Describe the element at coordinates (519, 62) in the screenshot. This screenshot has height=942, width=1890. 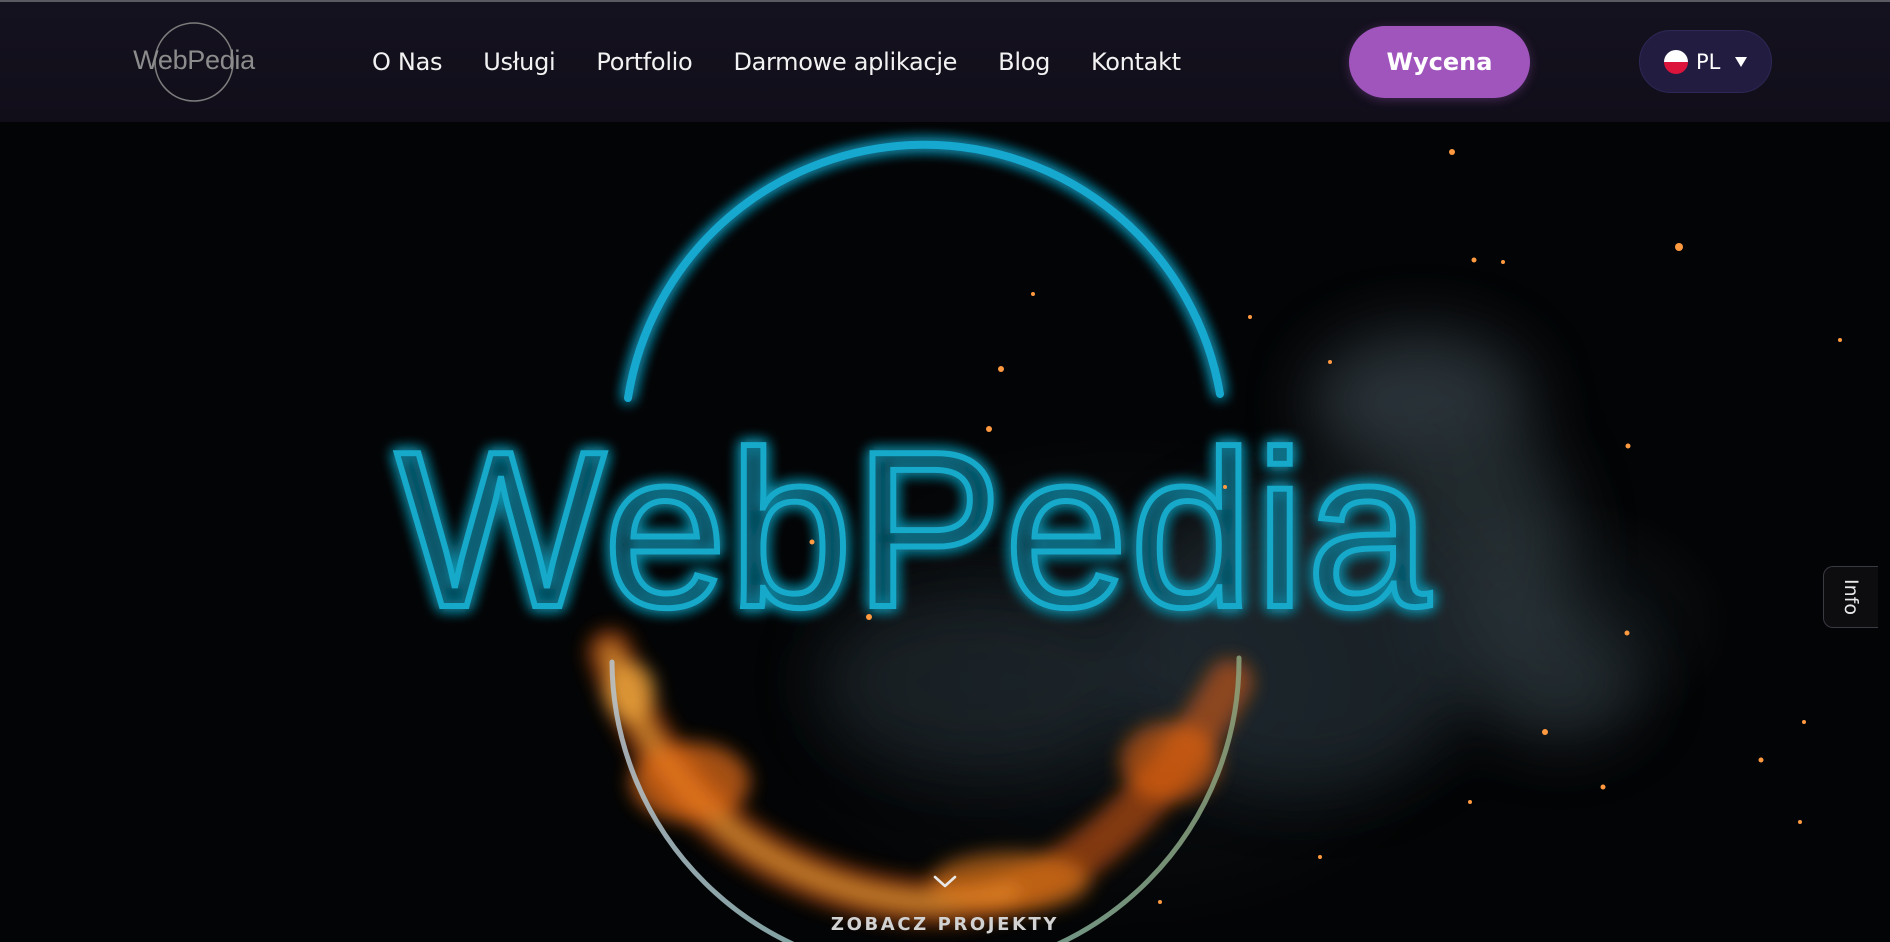
I see `nav-link-uslugi: Usługi` at that location.